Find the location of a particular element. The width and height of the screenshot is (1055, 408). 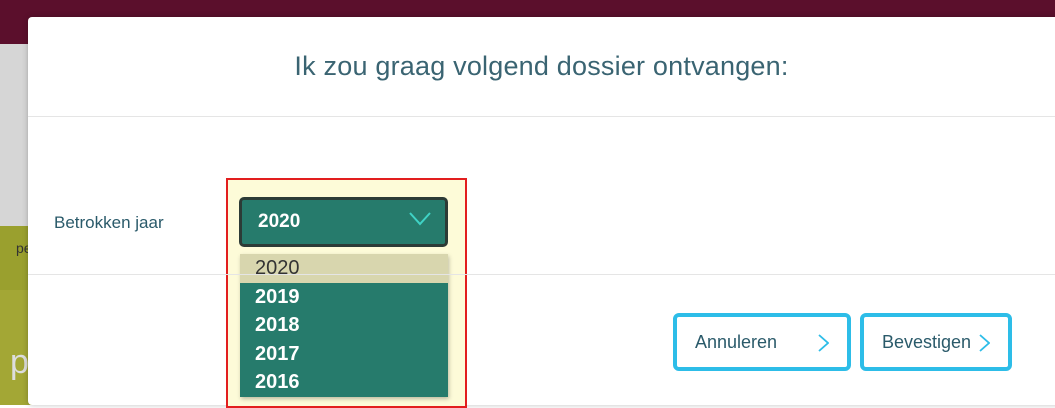

modal-footer-divider is located at coordinates (541, 274).